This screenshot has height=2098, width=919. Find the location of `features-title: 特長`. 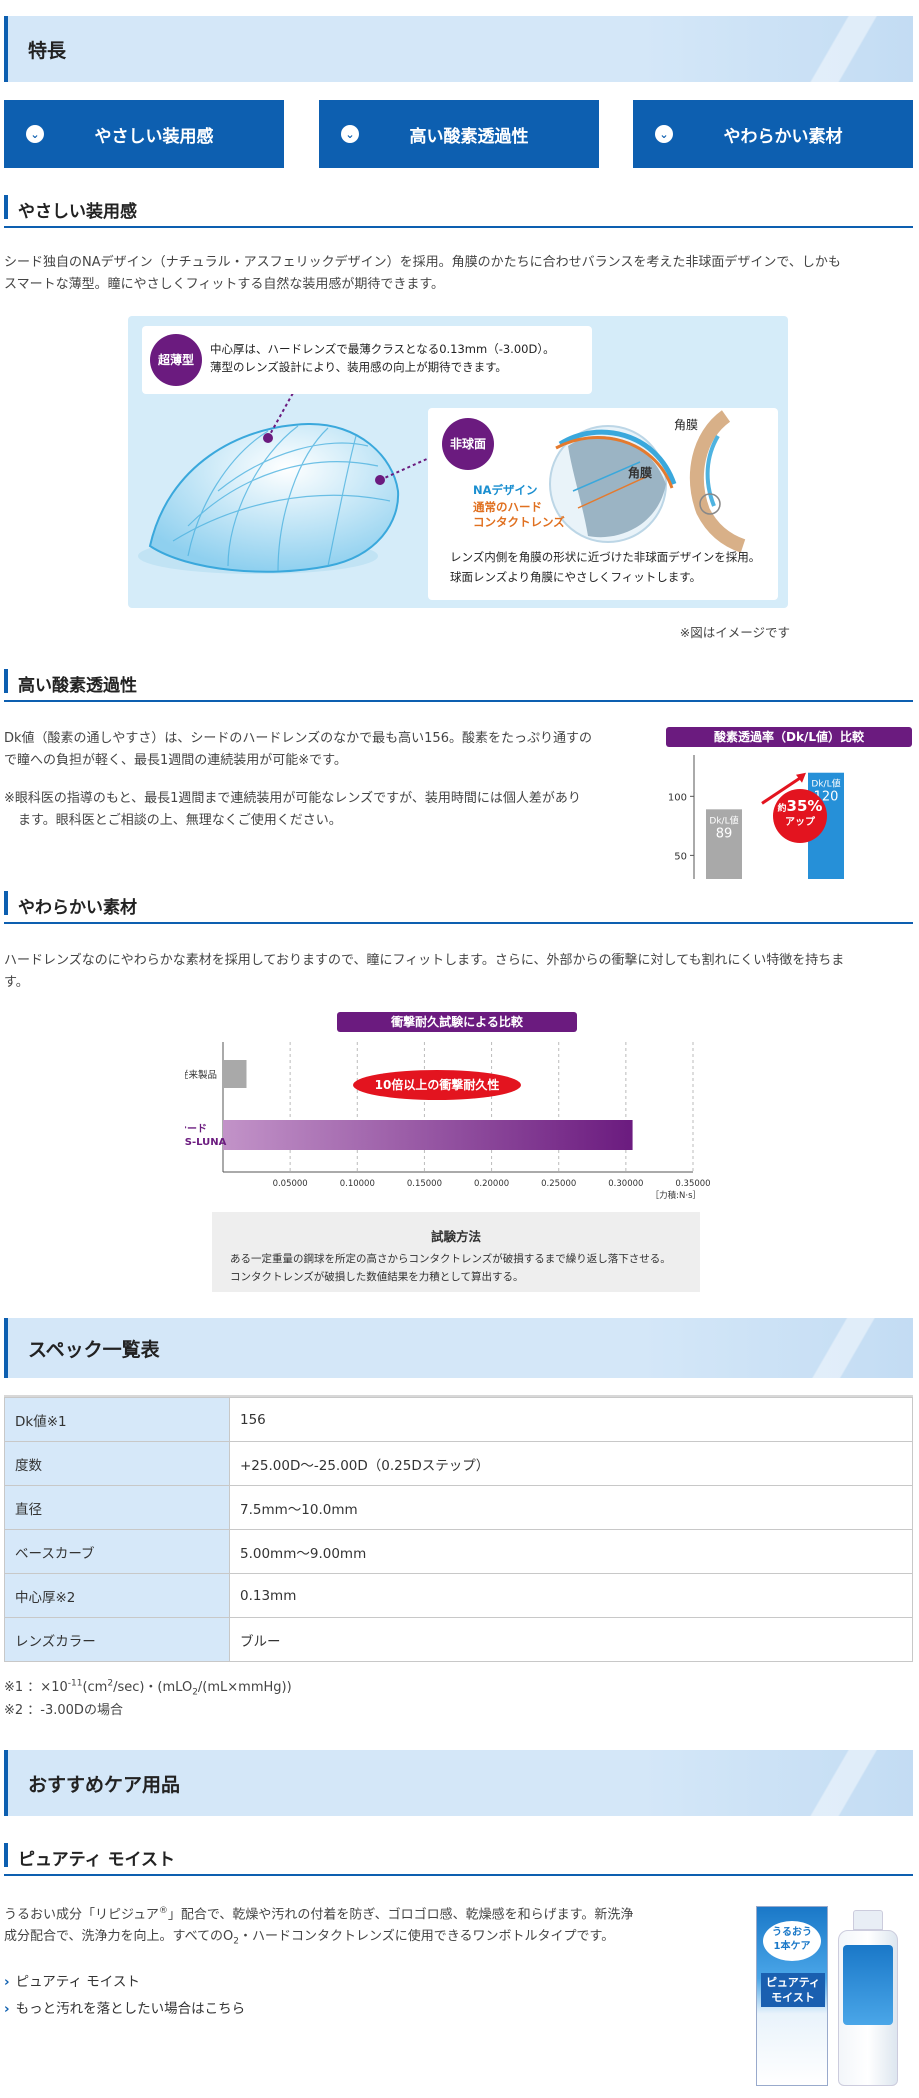

features-title: 特長 is located at coordinates (47, 50).